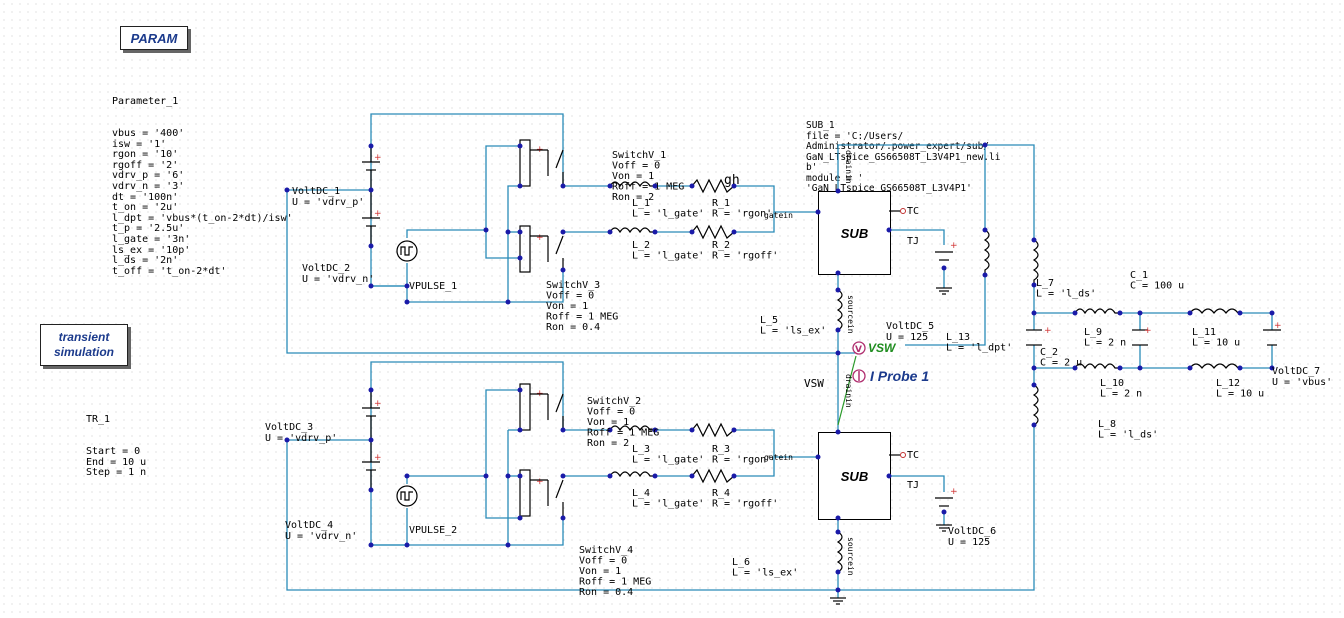 This screenshot has width=1344, height=618. What do you see at coordinates (1097, 311) in the screenshot?
I see `inductor-l9` at bounding box center [1097, 311].